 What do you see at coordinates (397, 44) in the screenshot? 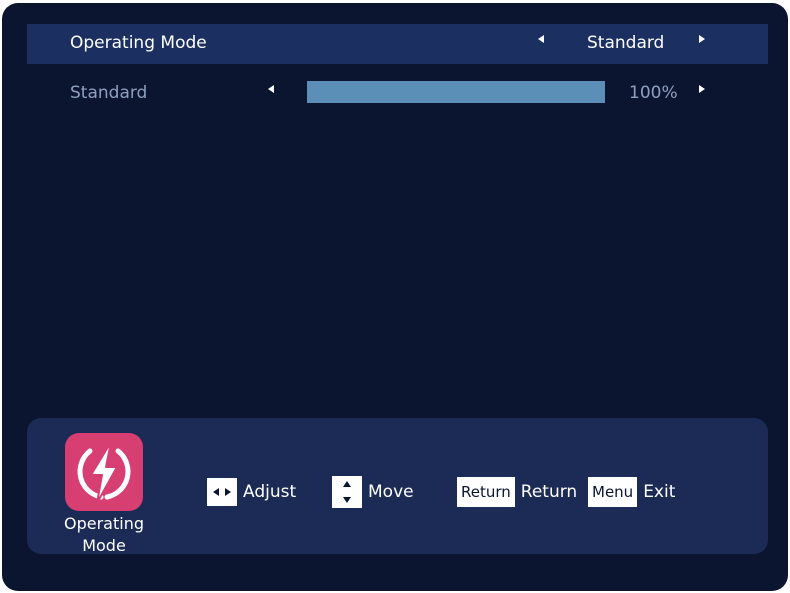
I see `operating-mode-row: Operating Mode Standard` at bounding box center [397, 44].